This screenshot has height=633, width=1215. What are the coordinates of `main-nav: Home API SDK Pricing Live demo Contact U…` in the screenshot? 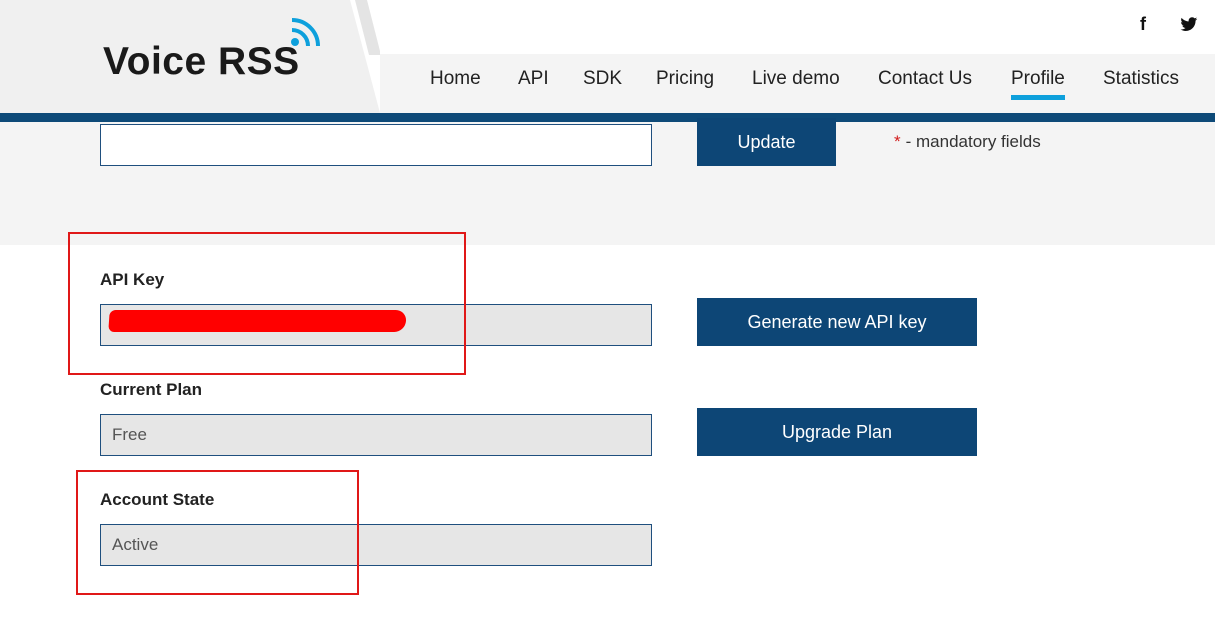 It's located at (607, 84).